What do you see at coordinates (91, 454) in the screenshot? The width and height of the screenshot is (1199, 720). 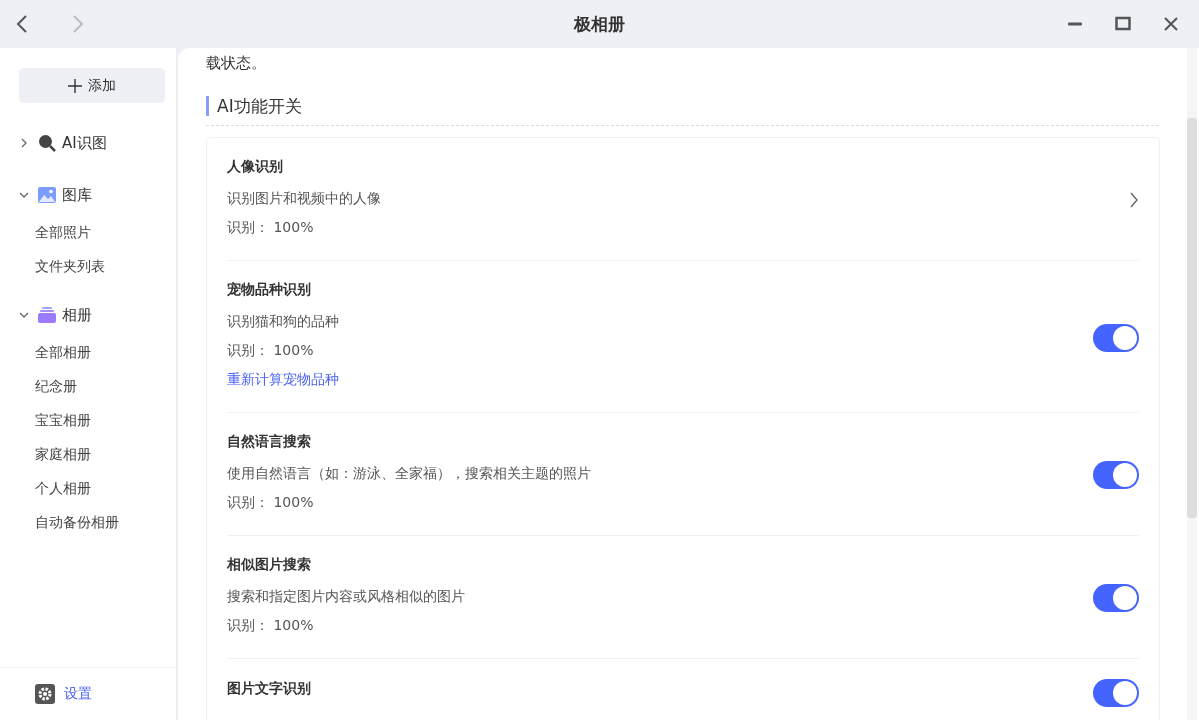 I see `sidebar-item: 家庭相册` at bounding box center [91, 454].